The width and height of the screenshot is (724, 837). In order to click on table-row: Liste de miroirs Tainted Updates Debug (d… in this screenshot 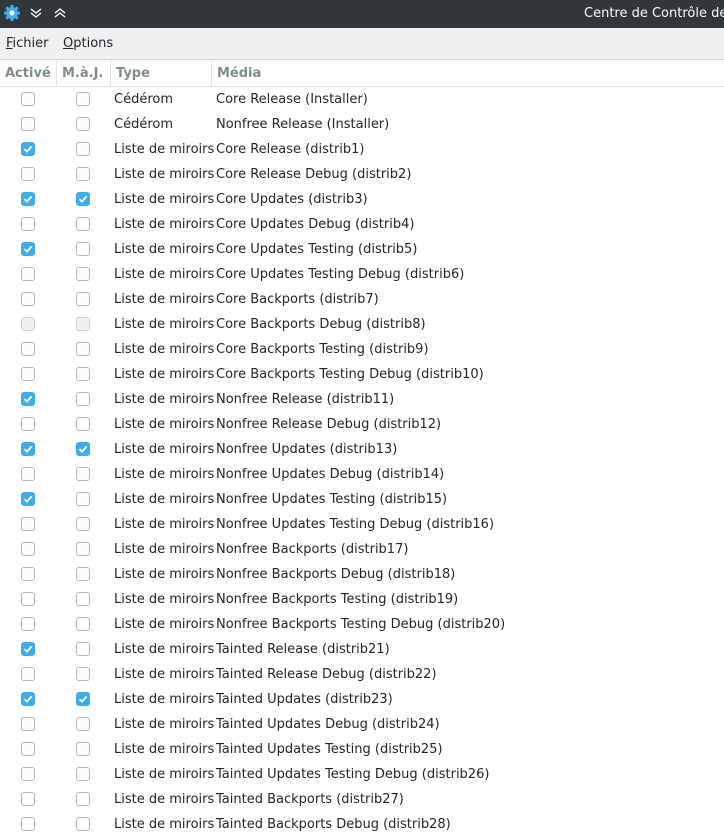, I will do `click(362, 724)`.